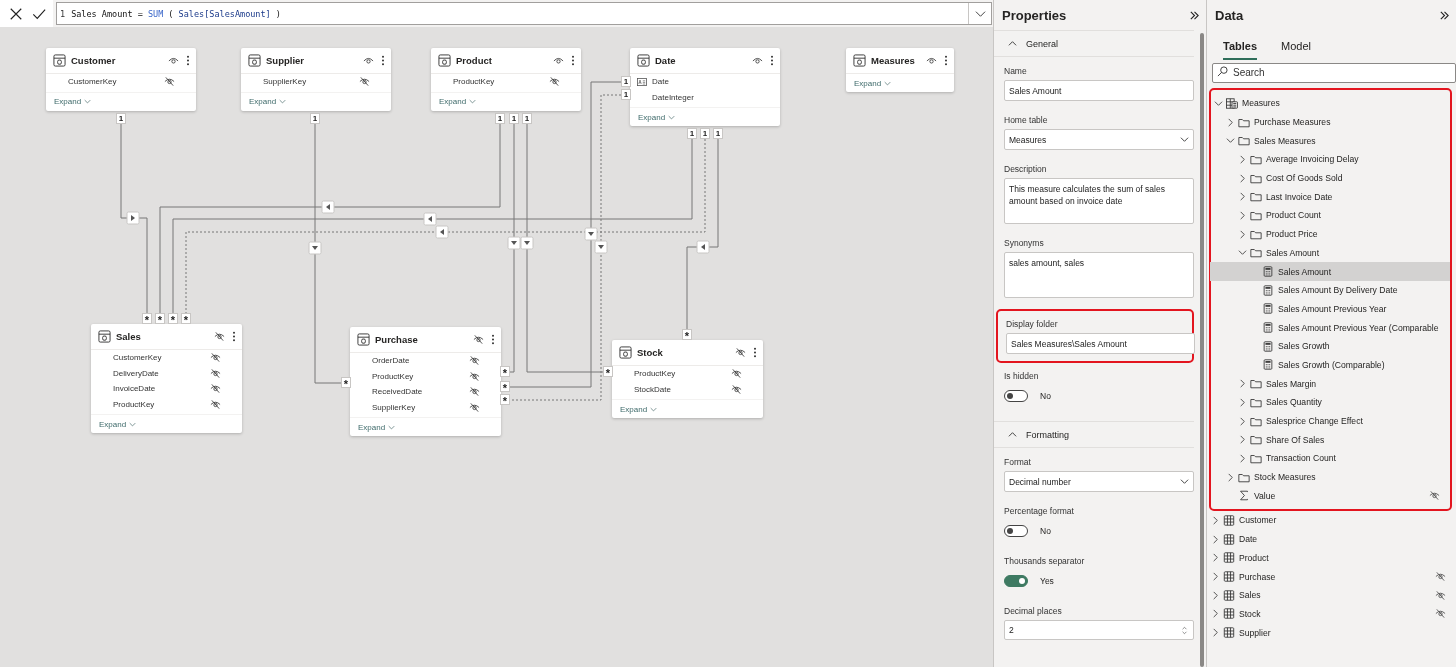 The width and height of the screenshot is (1456, 667). What do you see at coordinates (1094, 44) in the screenshot?
I see `section-header: General` at bounding box center [1094, 44].